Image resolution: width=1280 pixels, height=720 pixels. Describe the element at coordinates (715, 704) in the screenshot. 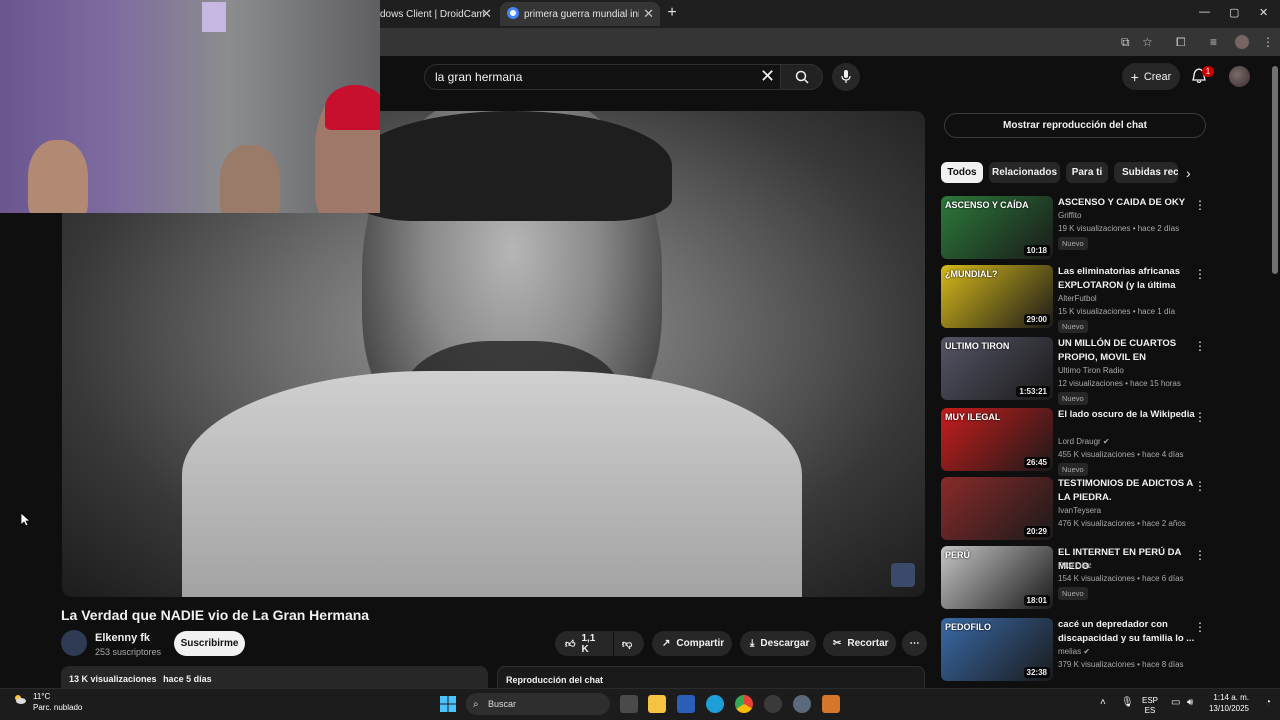

I see `edge-icon` at that location.